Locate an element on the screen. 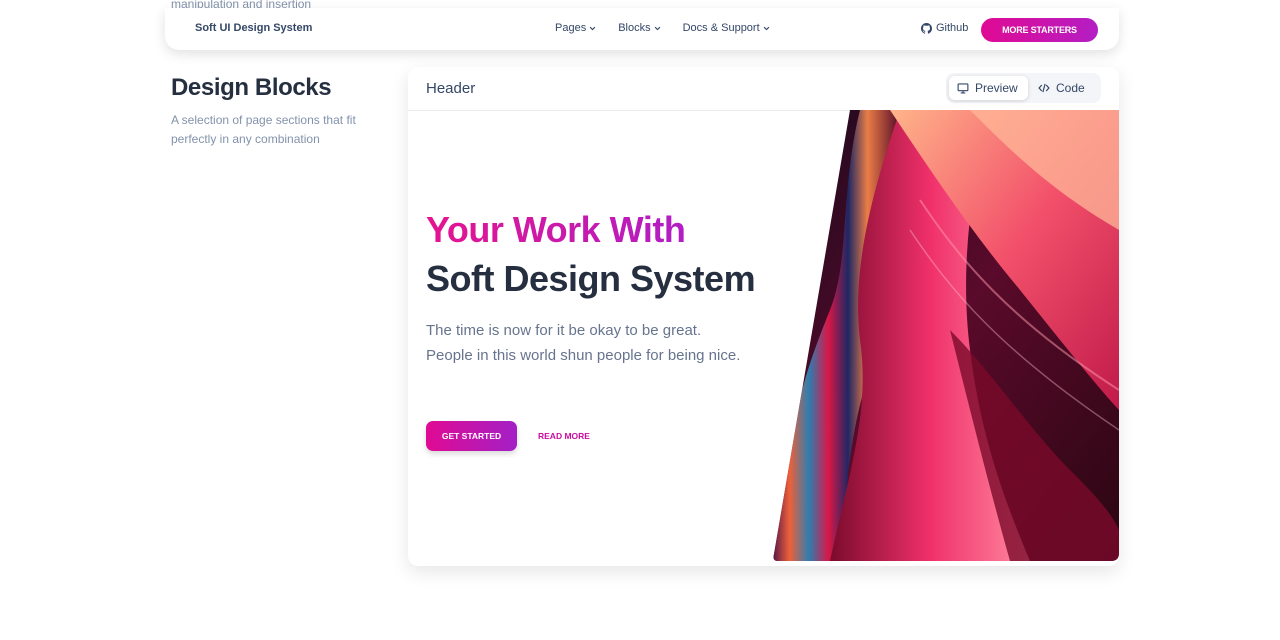 The height and width of the screenshot is (640, 1280). nav-item-blocks: Blocks is located at coordinates (639, 28).